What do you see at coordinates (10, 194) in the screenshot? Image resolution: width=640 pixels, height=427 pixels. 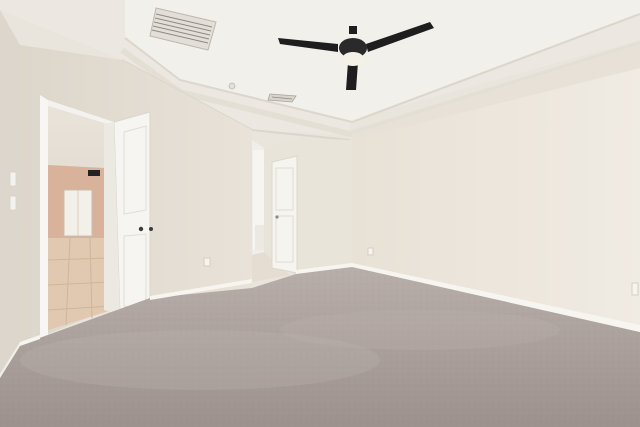 I see `far-left-wall` at bounding box center [10, 194].